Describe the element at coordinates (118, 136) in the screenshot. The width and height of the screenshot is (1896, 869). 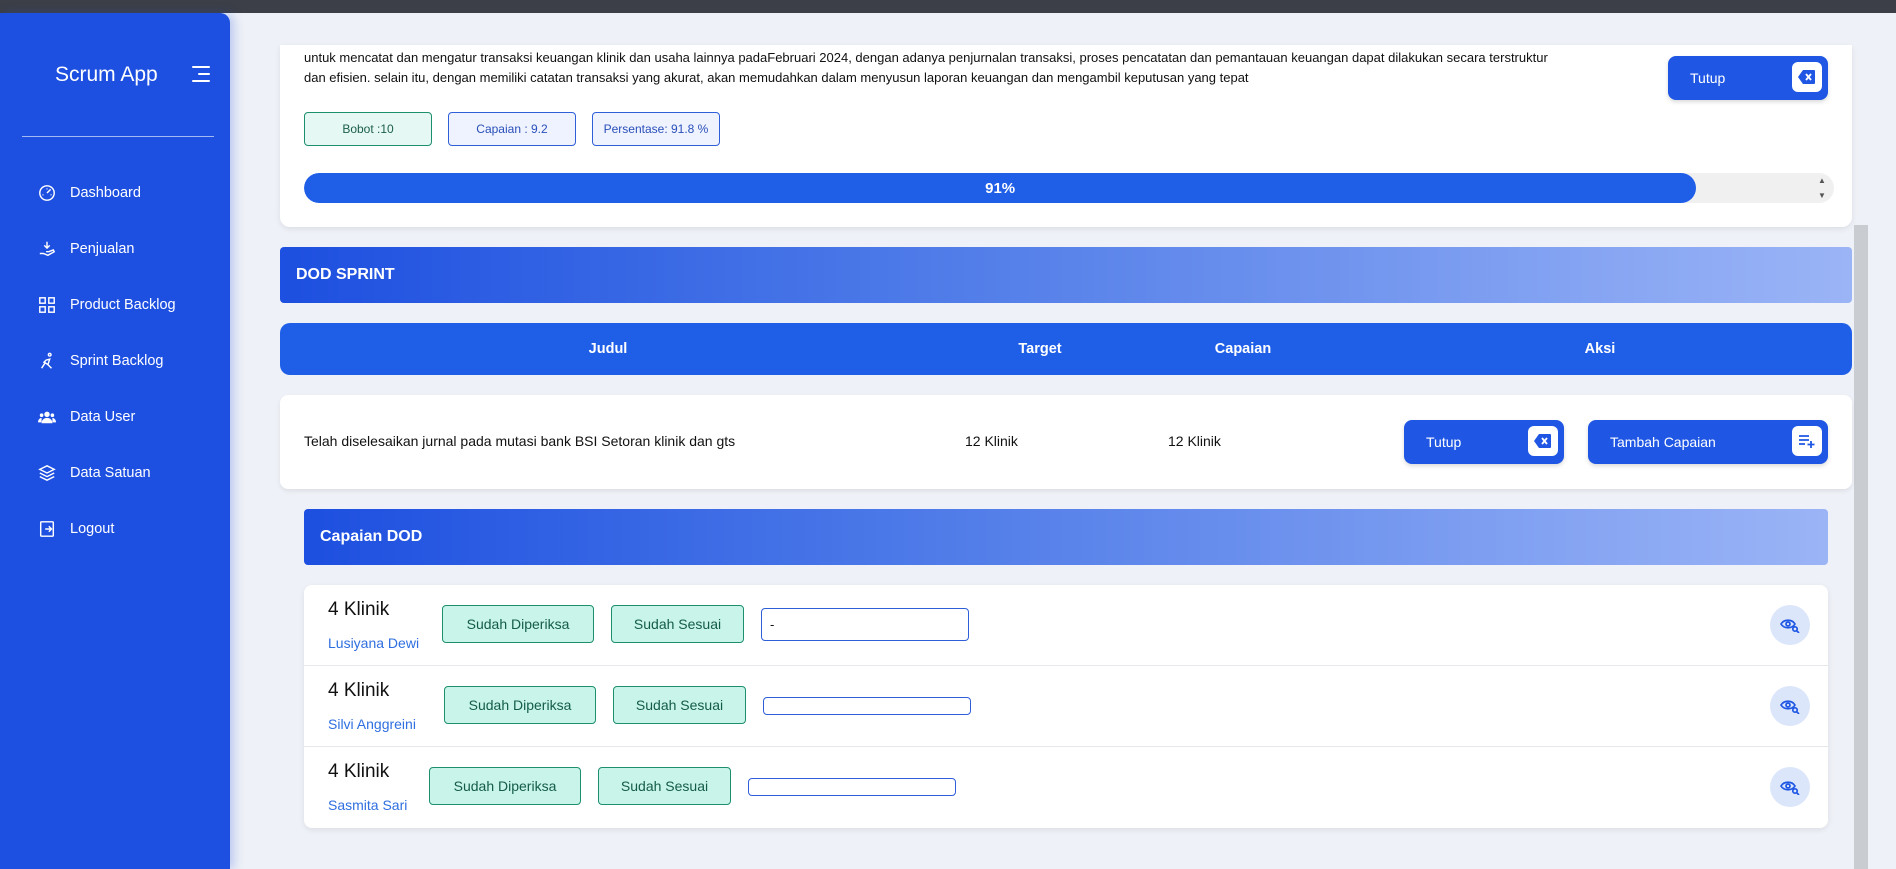
I see `sidebar-divider` at that location.